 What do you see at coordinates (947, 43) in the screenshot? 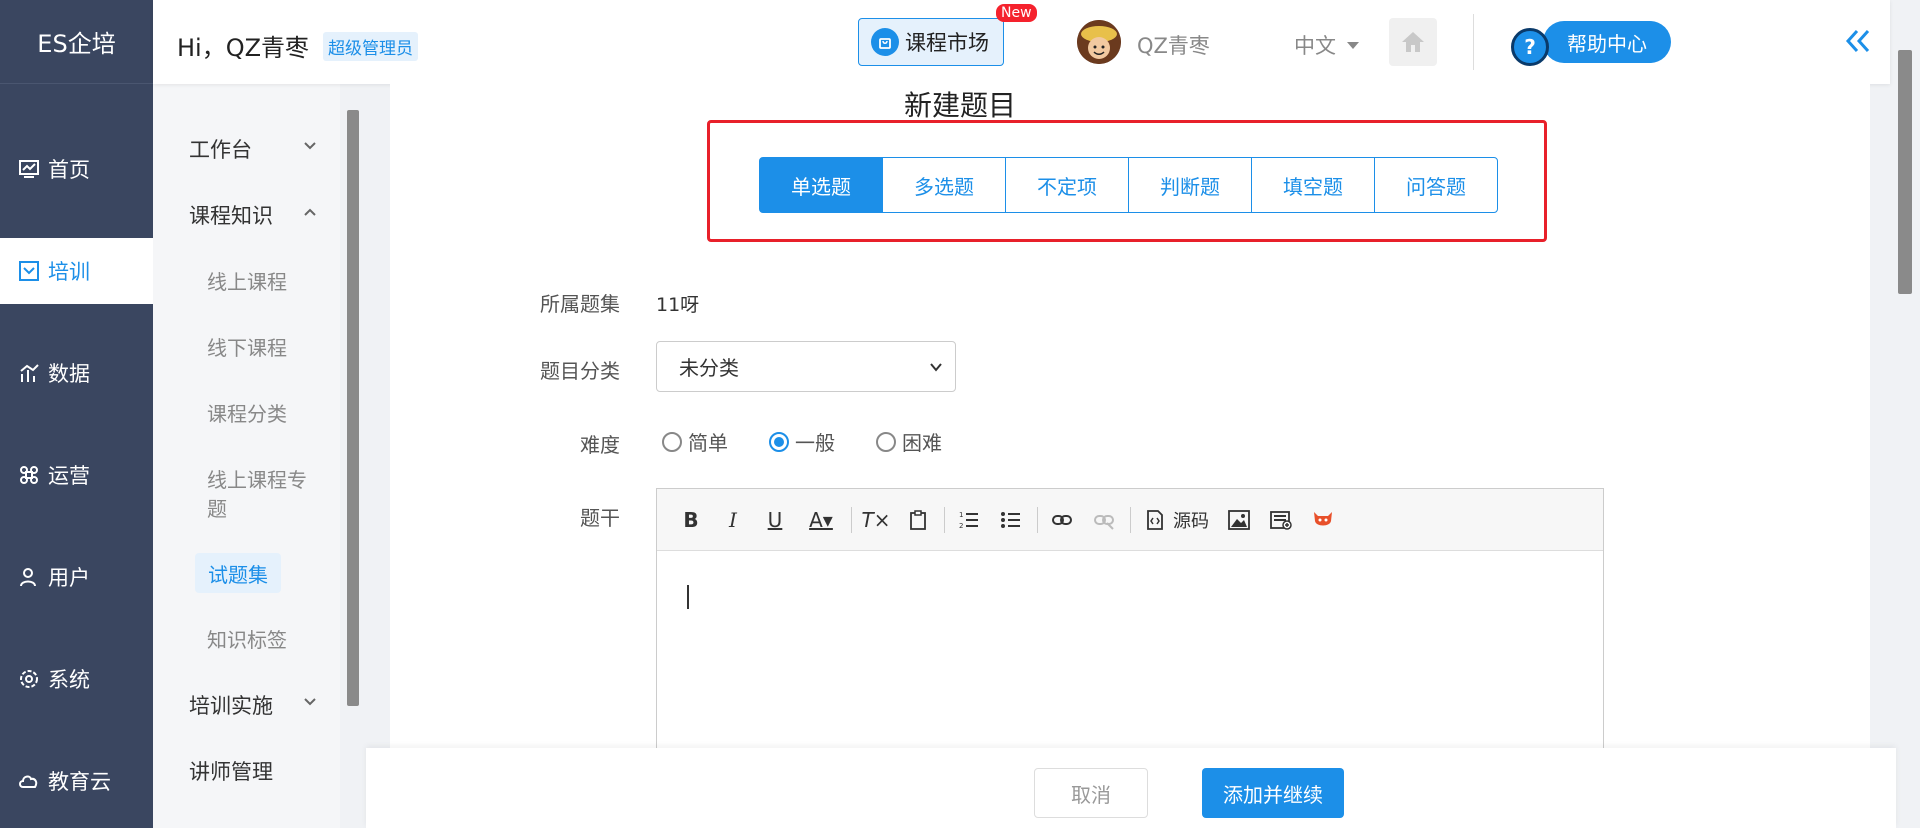
I see `course-market-label: 课程市场` at bounding box center [947, 43].